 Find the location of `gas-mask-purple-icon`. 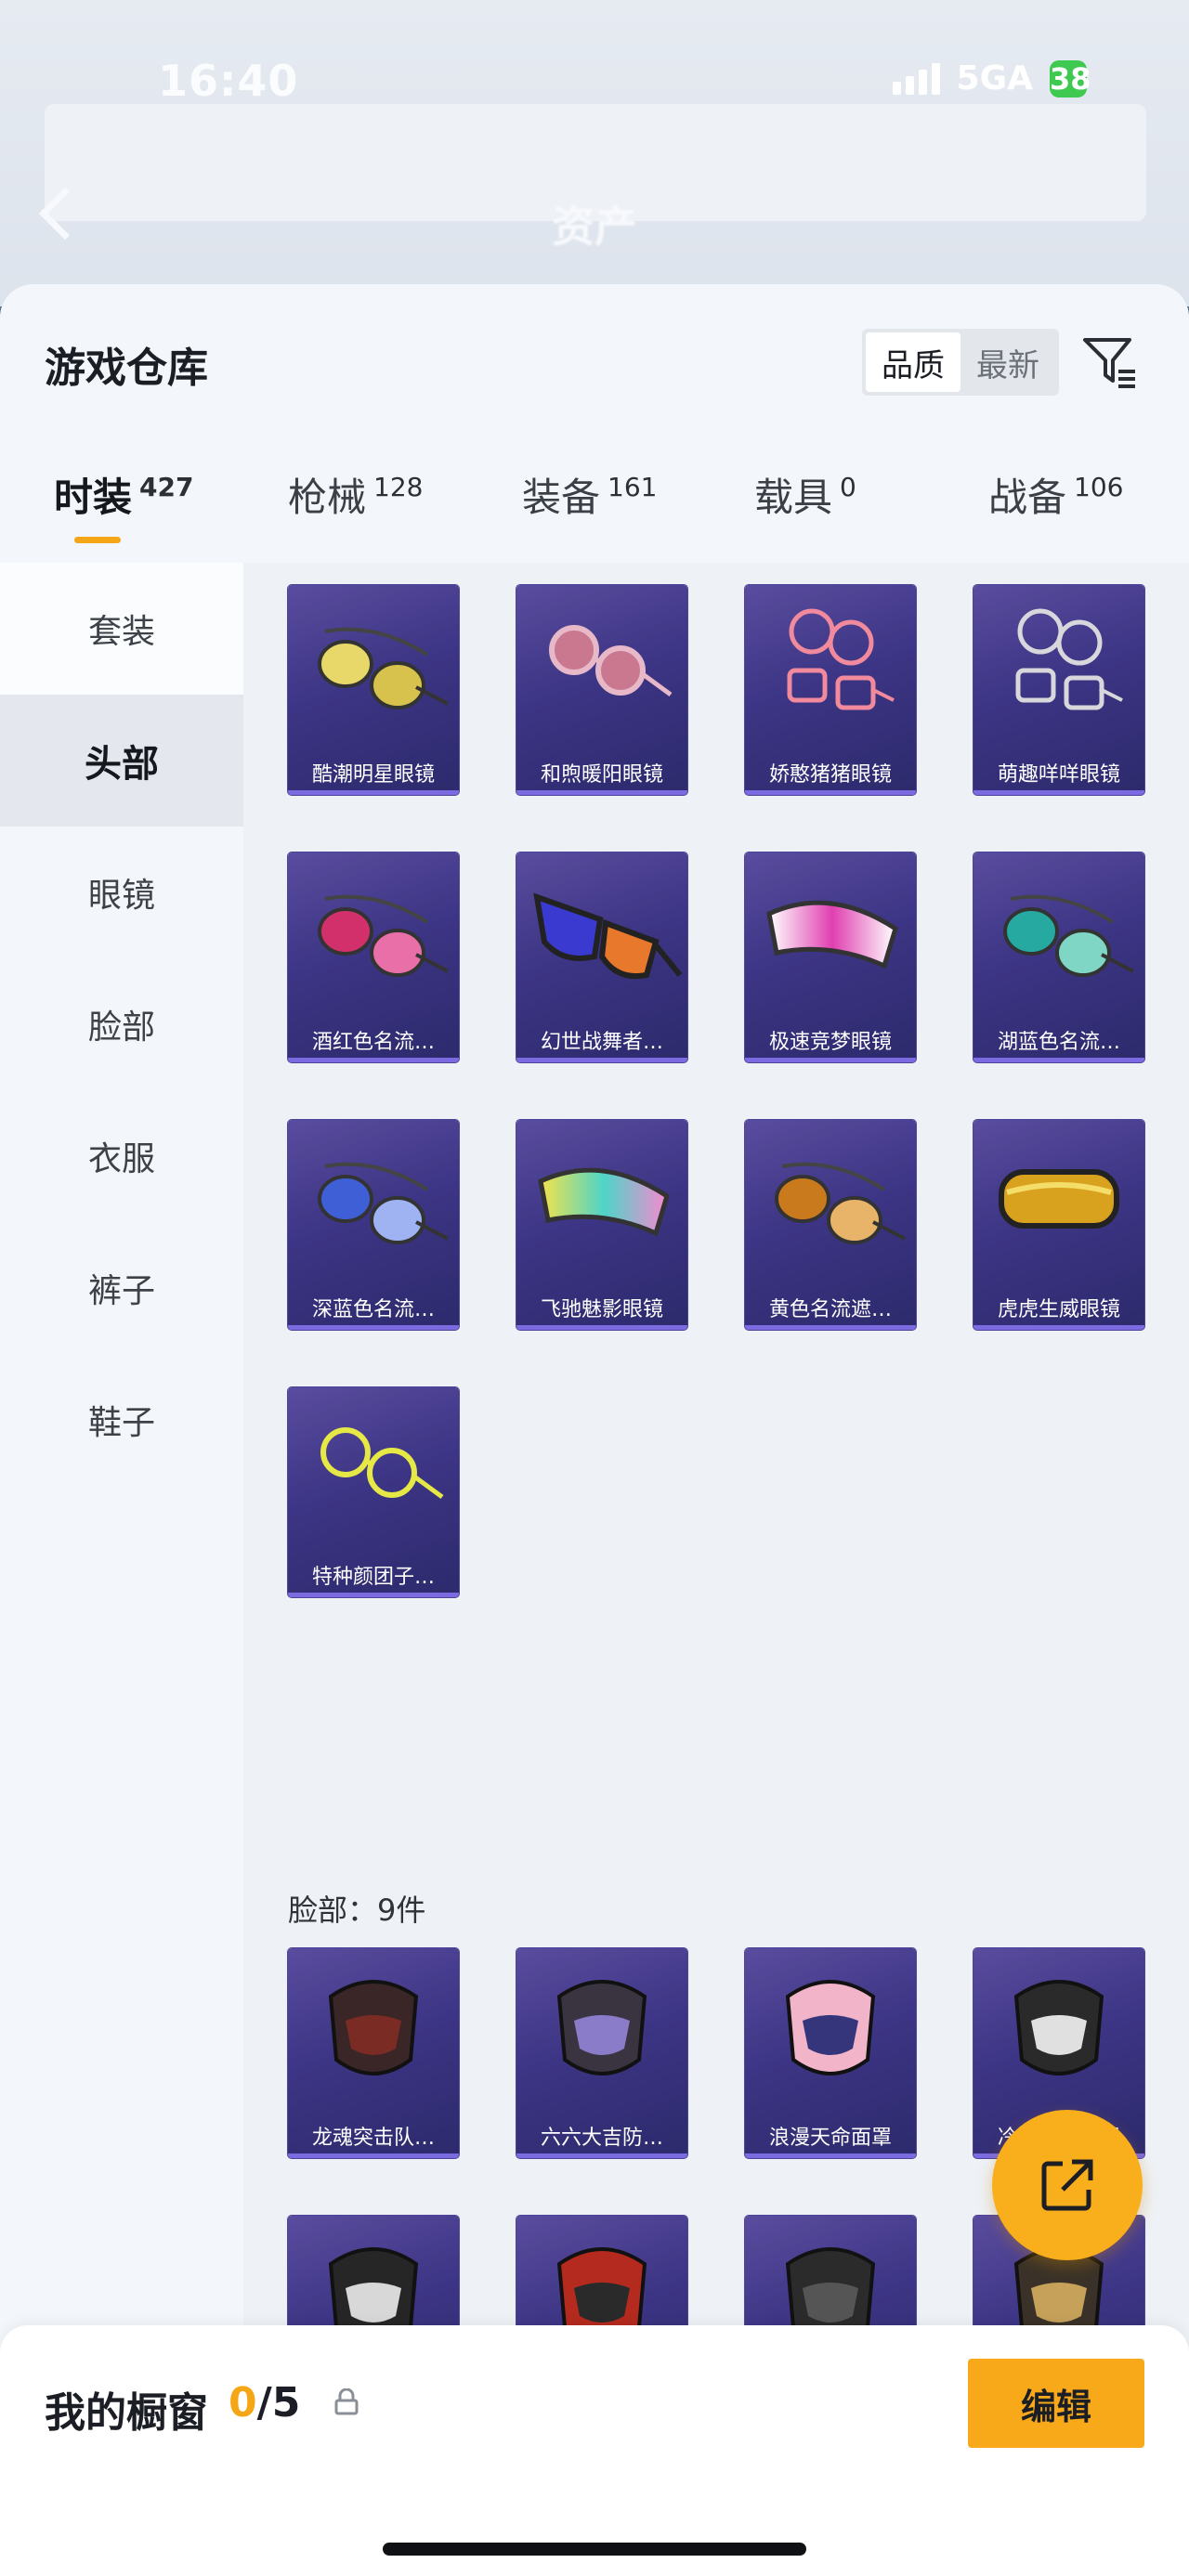

gas-mask-purple-icon is located at coordinates (601, 2028).